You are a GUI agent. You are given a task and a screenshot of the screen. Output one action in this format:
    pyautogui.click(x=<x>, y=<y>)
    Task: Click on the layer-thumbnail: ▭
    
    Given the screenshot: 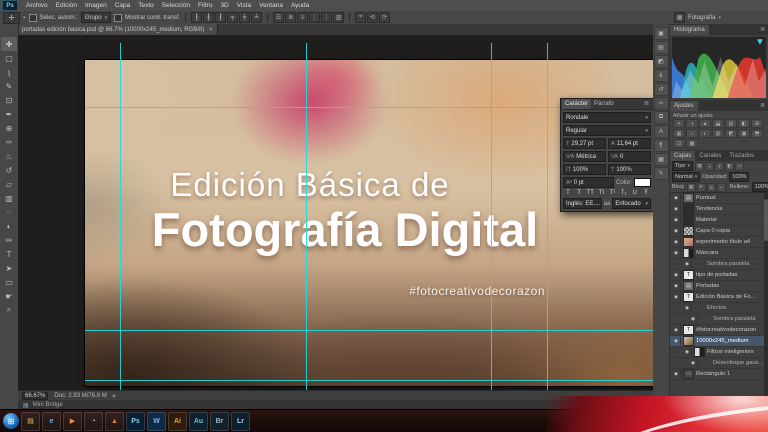 What is the action you would take?
    pyautogui.click(x=688, y=374)
    